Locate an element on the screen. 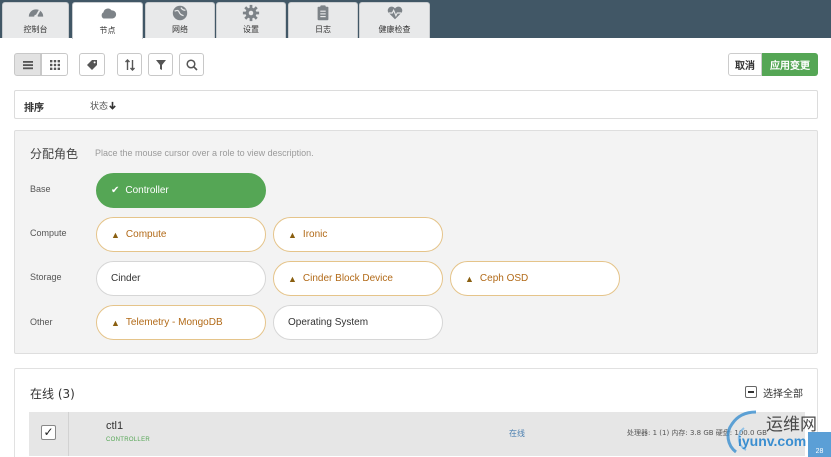 Image resolution: width=831 pixels, height=457 pixels. tab-network: 网络 is located at coordinates (180, 20).